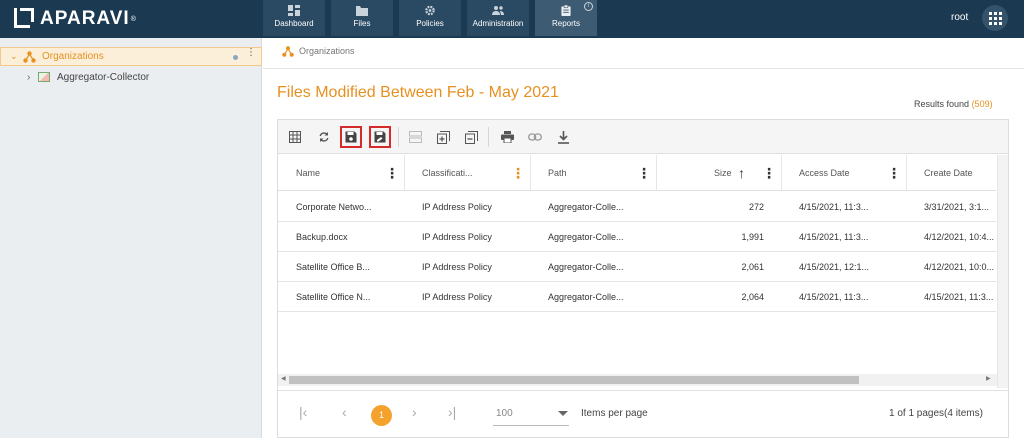  What do you see at coordinates (73, 56) in the screenshot?
I see `tree-item-label: Organizations` at bounding box center [73, 56].